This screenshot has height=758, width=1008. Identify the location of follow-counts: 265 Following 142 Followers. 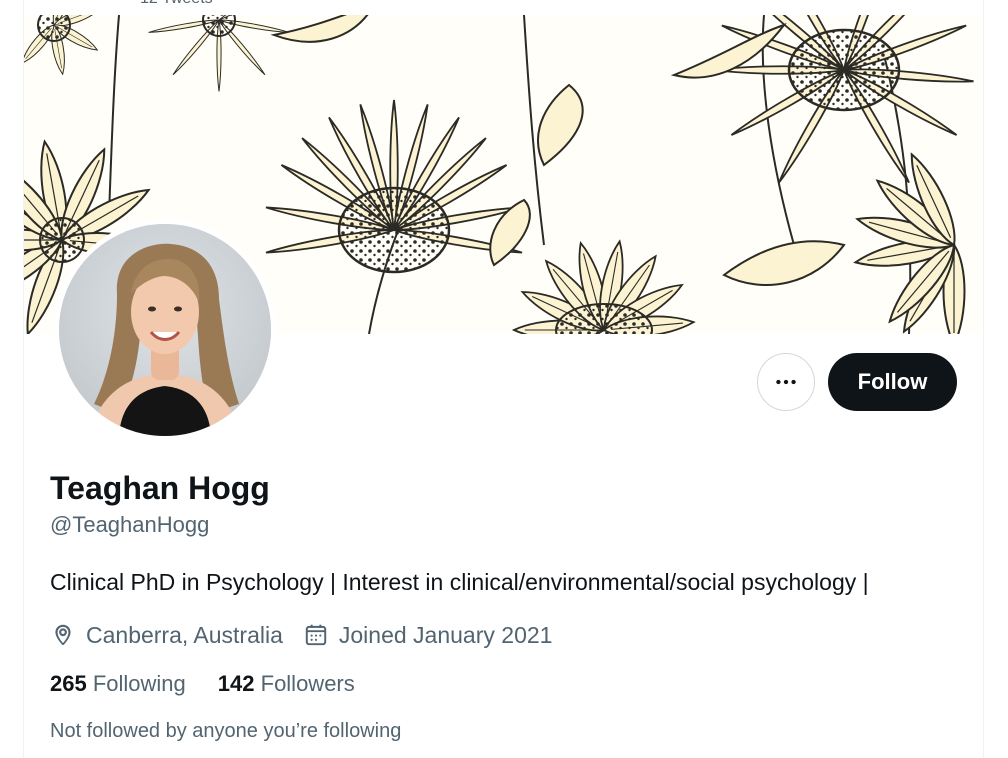
(202, 684).